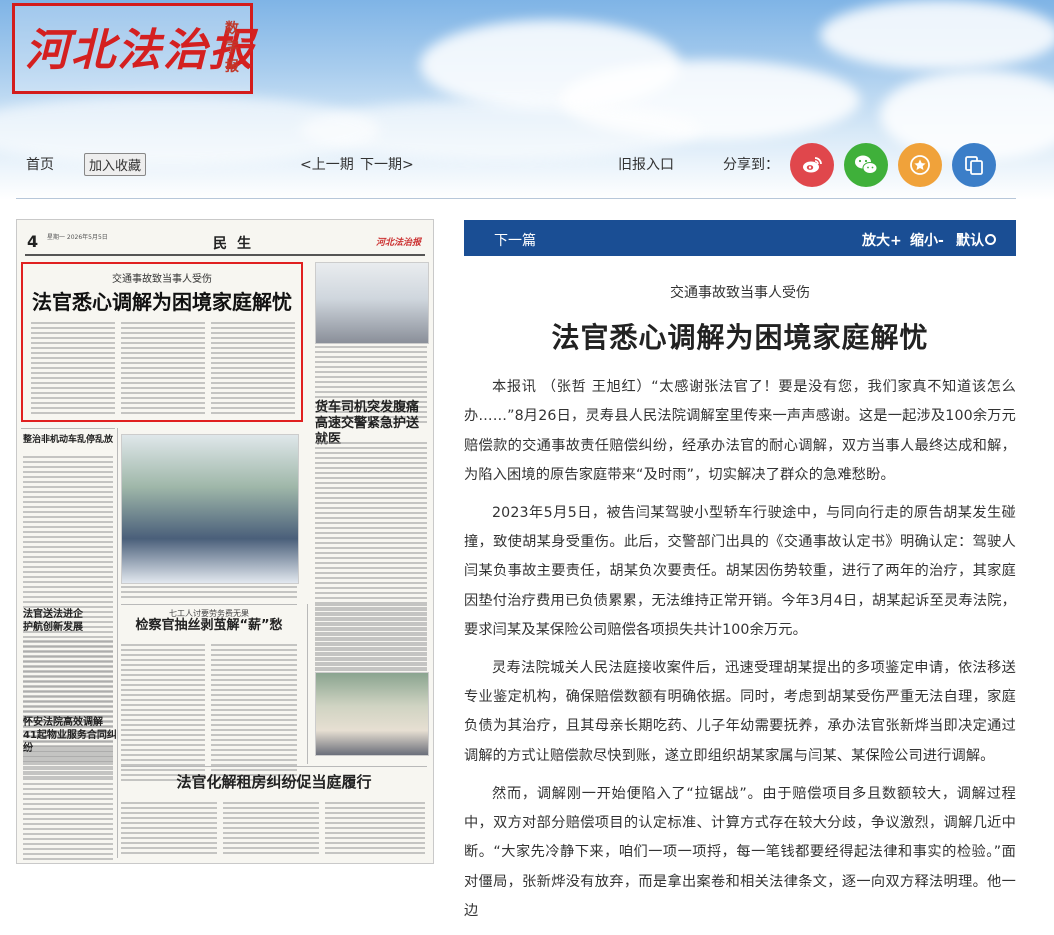 This screenshot has height=935, width=1054. What do you see at coordinates (740, 293) in the screenshot?
I see `article-kicker: 交通事故致当事人受伤` at bounding box center [740, 293].